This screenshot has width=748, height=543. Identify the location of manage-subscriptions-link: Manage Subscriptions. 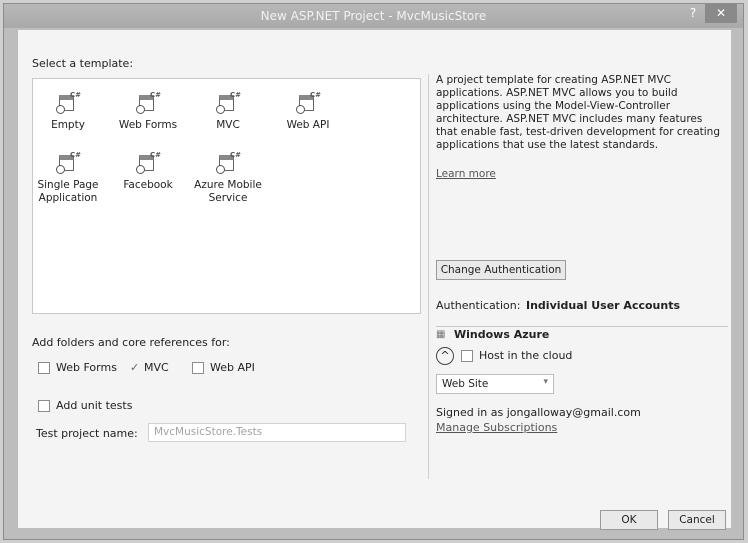
(496, 427).